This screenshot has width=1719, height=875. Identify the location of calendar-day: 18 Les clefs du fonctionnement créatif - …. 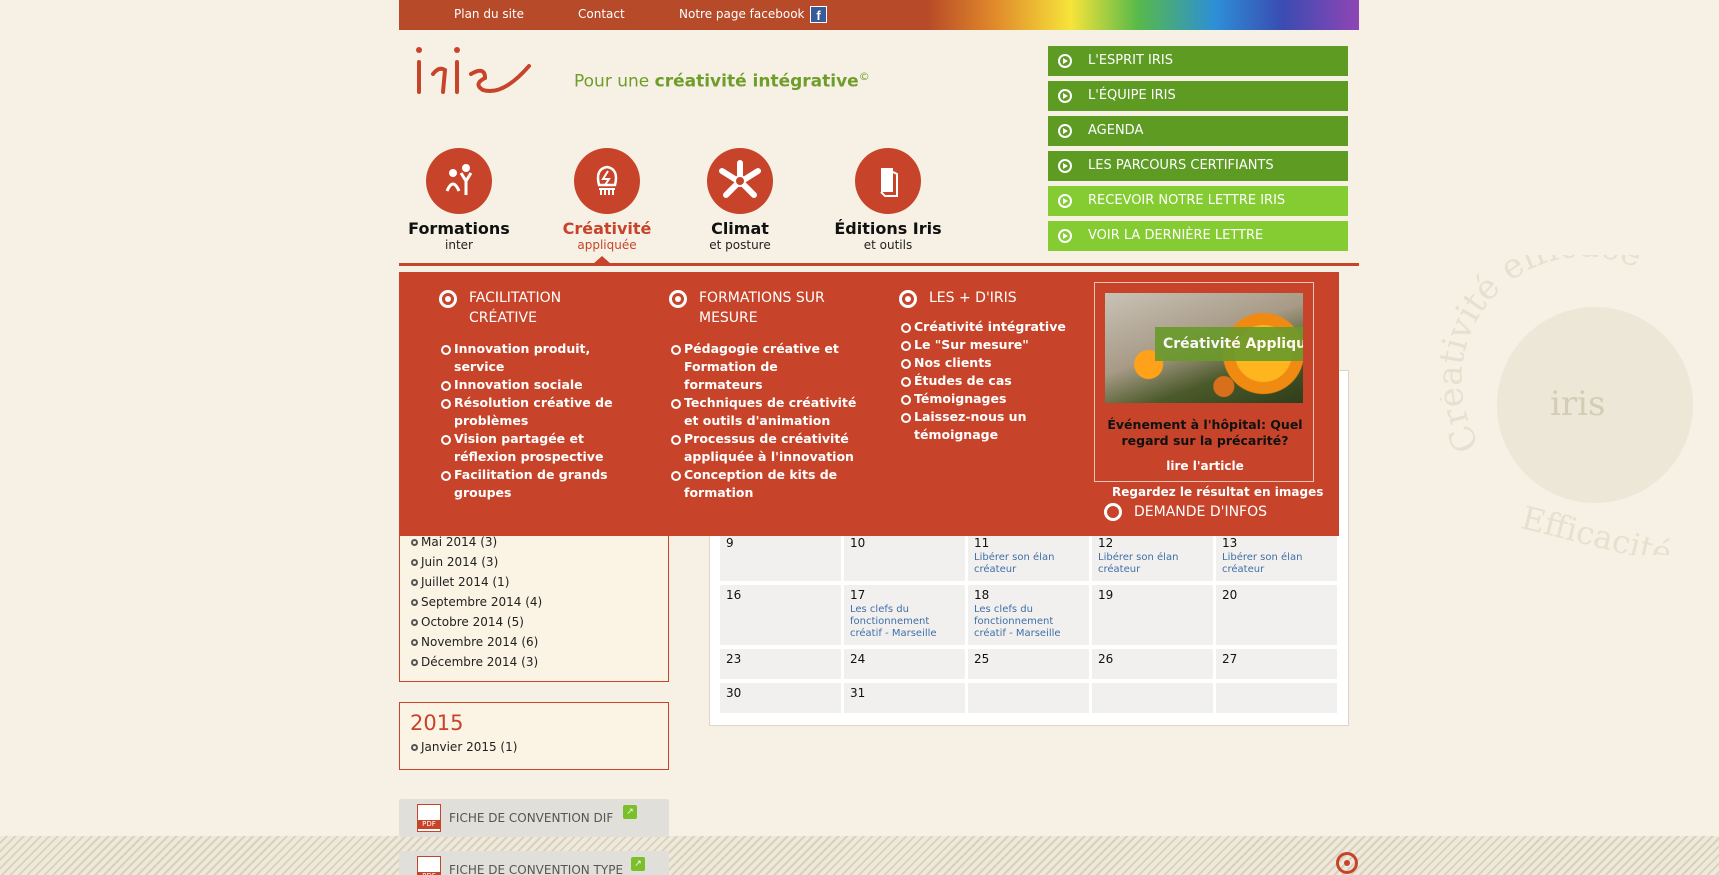
(1028, 615).